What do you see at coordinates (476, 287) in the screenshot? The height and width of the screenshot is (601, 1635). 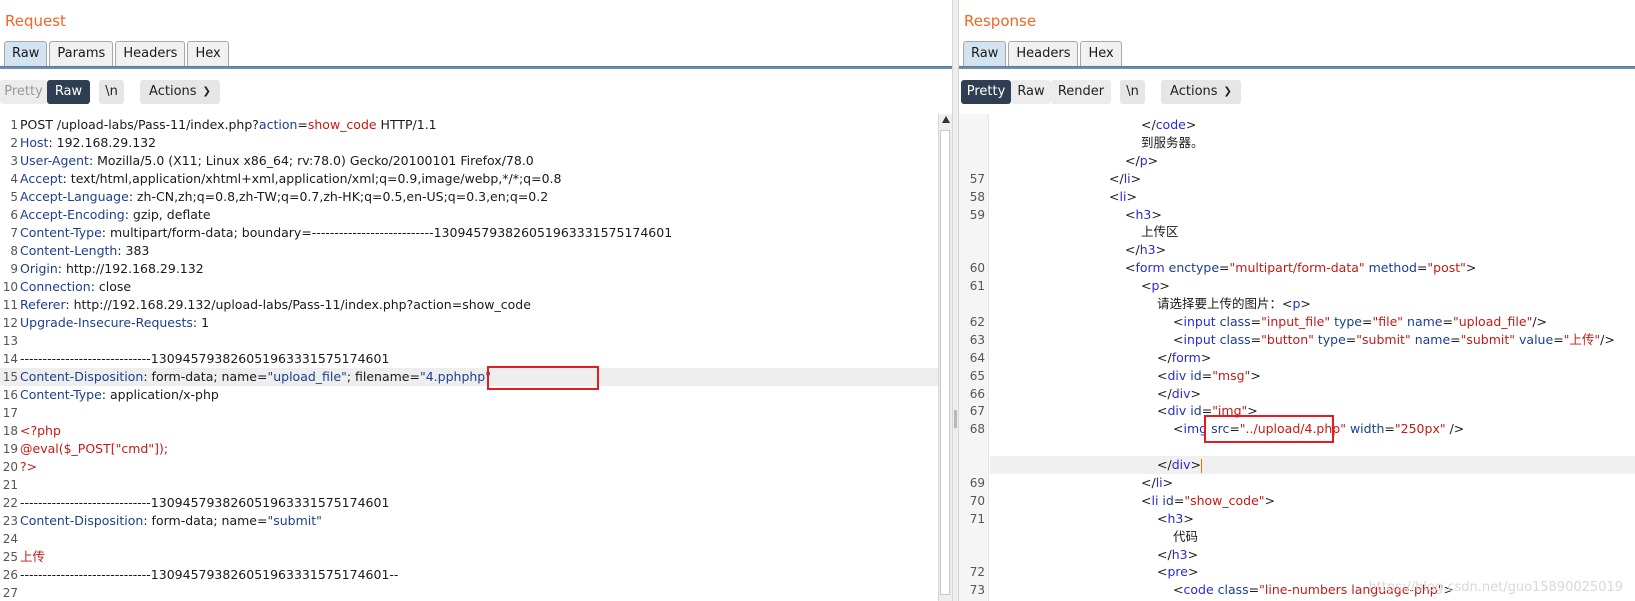 I see `request-line: 10 Connection: close` at bounding box center [476, 287].